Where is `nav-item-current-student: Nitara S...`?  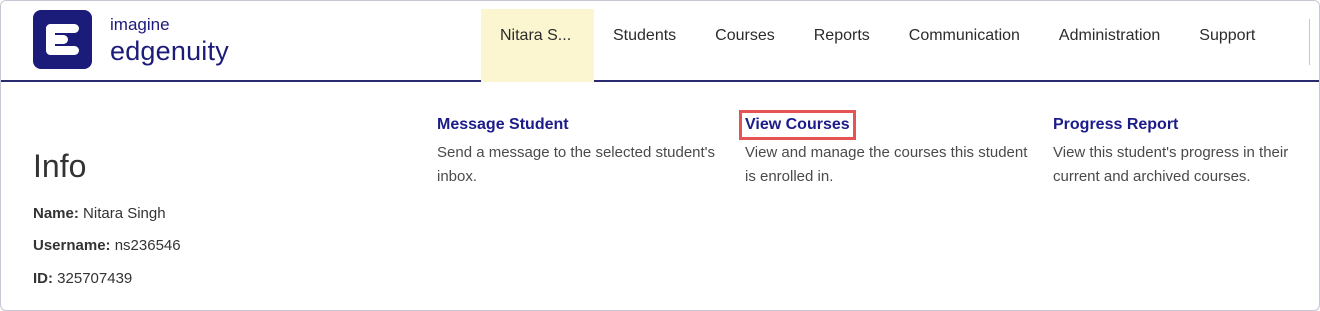 nav-item-current-student: Nitara S... is located at coordinates (537, 45).